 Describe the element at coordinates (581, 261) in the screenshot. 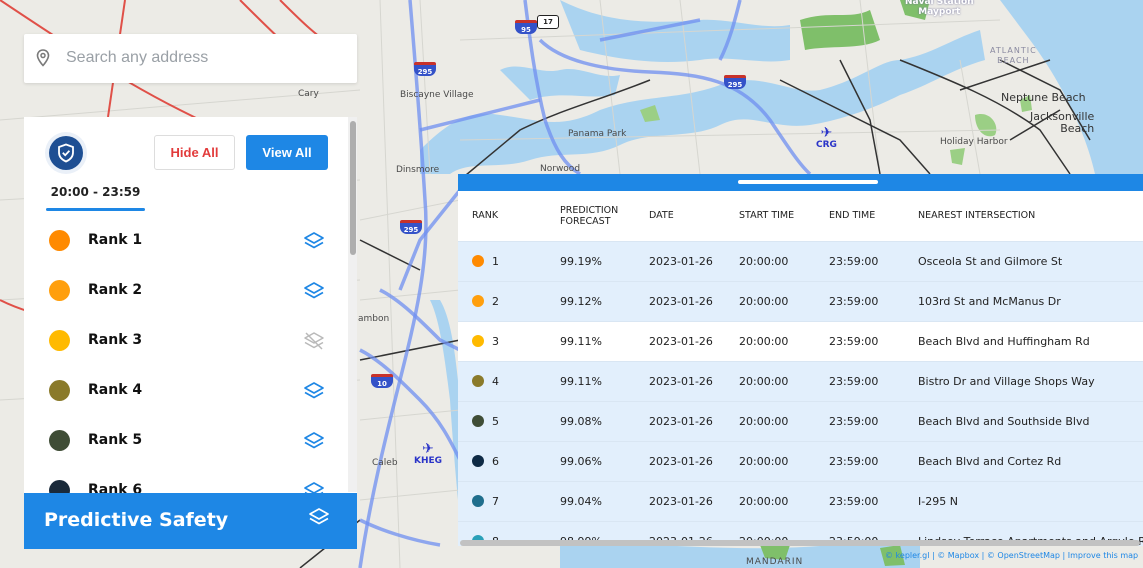

I see `cell-prediction-forecast-text: 99.19%` at that location.